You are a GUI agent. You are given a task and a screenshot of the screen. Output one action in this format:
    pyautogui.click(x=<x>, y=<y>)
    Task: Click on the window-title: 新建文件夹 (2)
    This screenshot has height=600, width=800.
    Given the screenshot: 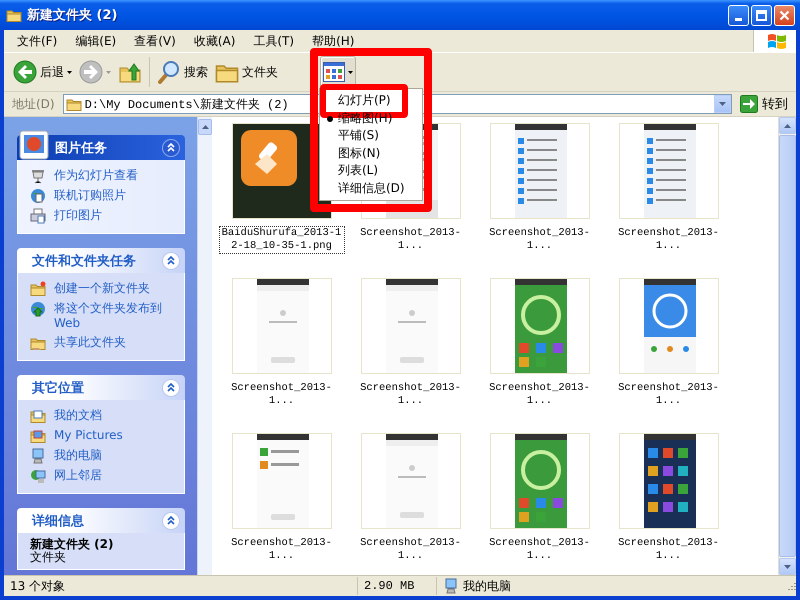 What is the action you would take?
    pyautogui.click(x=72, y=15)
    